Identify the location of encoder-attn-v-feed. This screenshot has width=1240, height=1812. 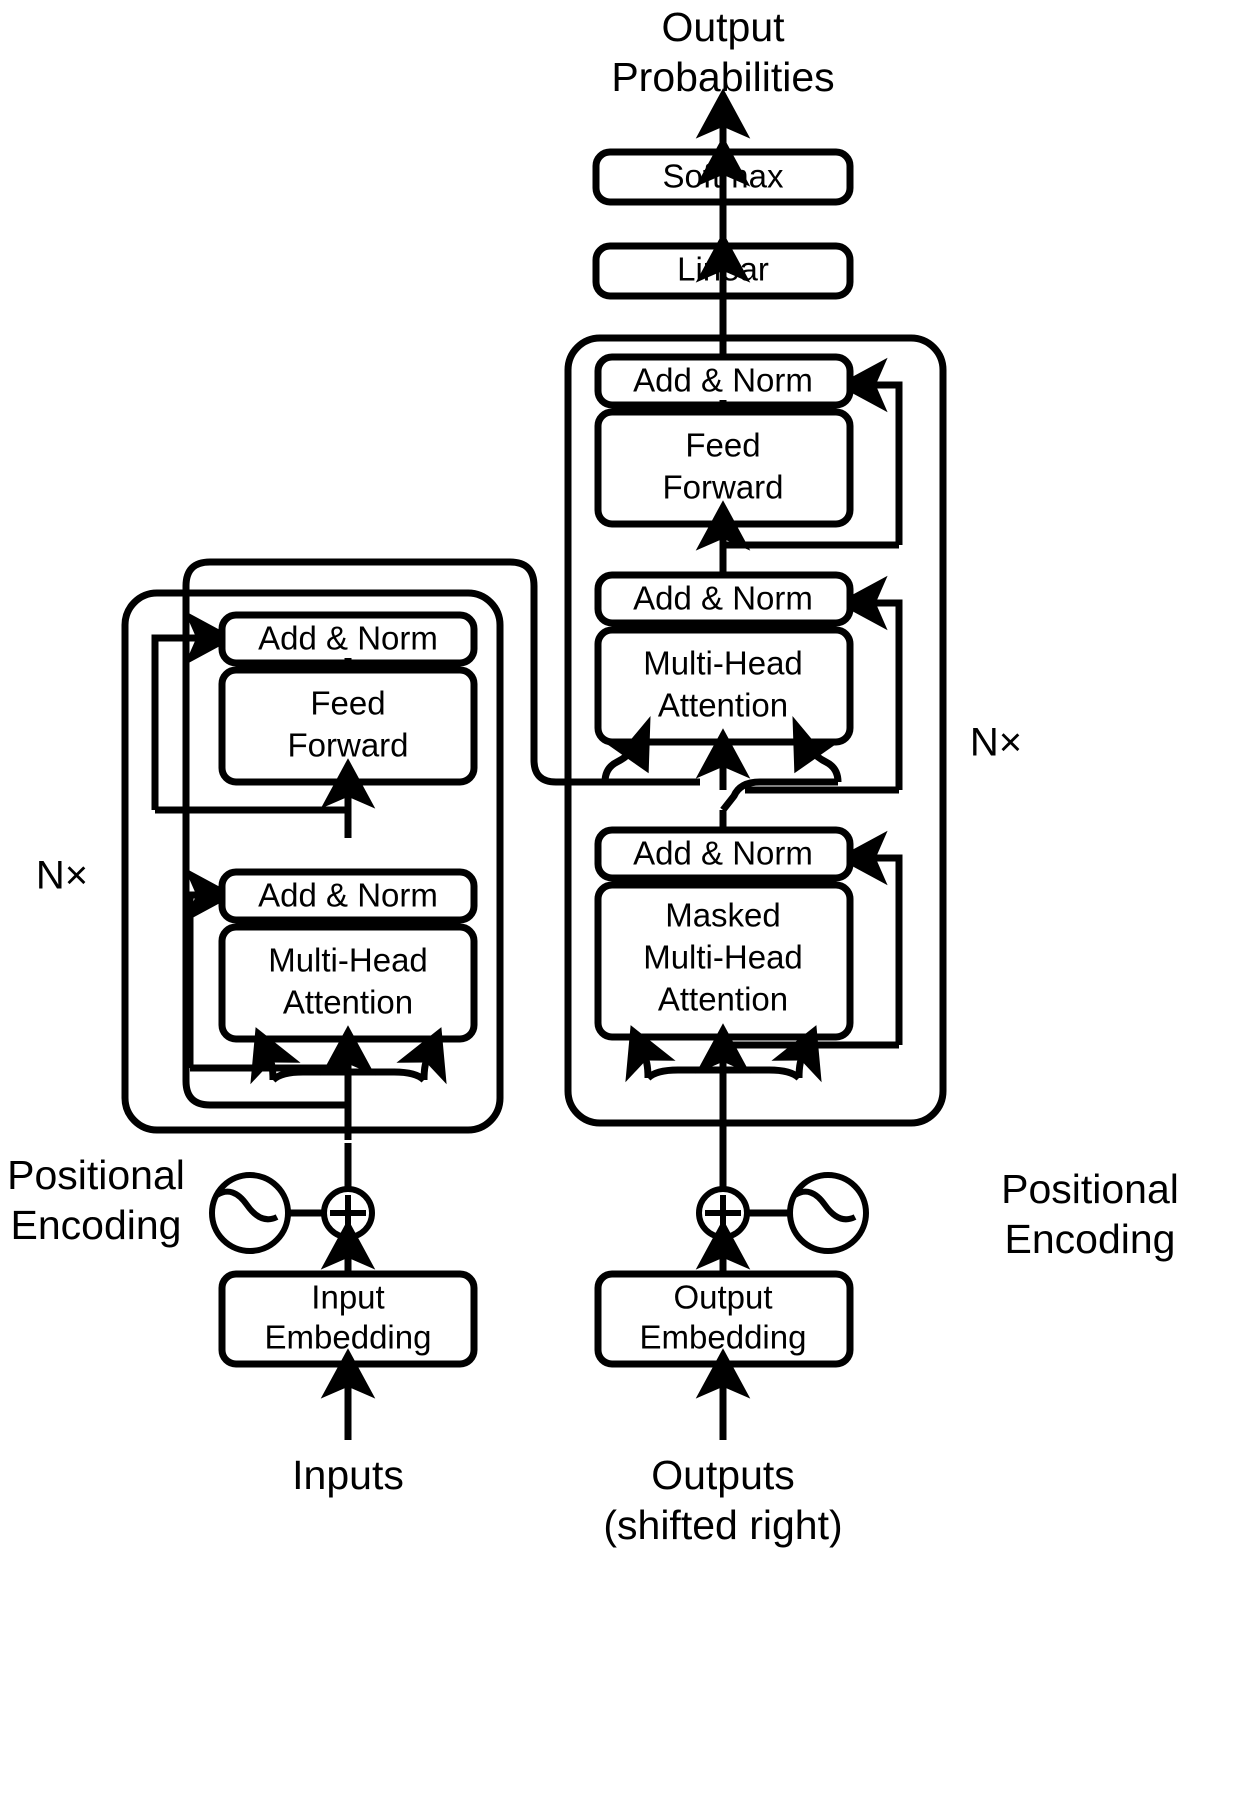
(387, 1075).